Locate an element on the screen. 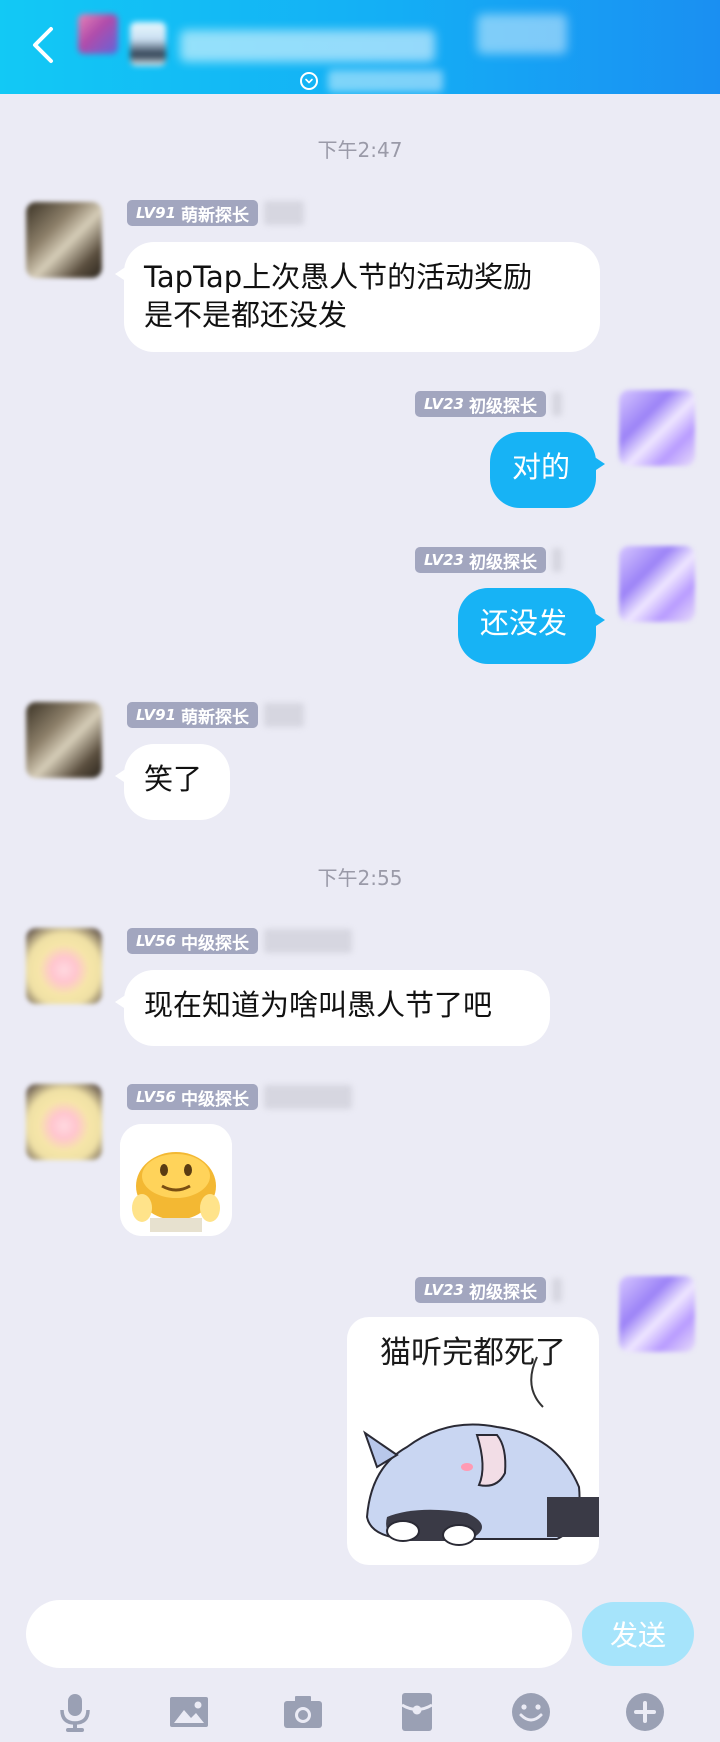 The width and height of the screenshot is (720, 1742). message-bubble: 对的 is located at coordinates (547, 470).